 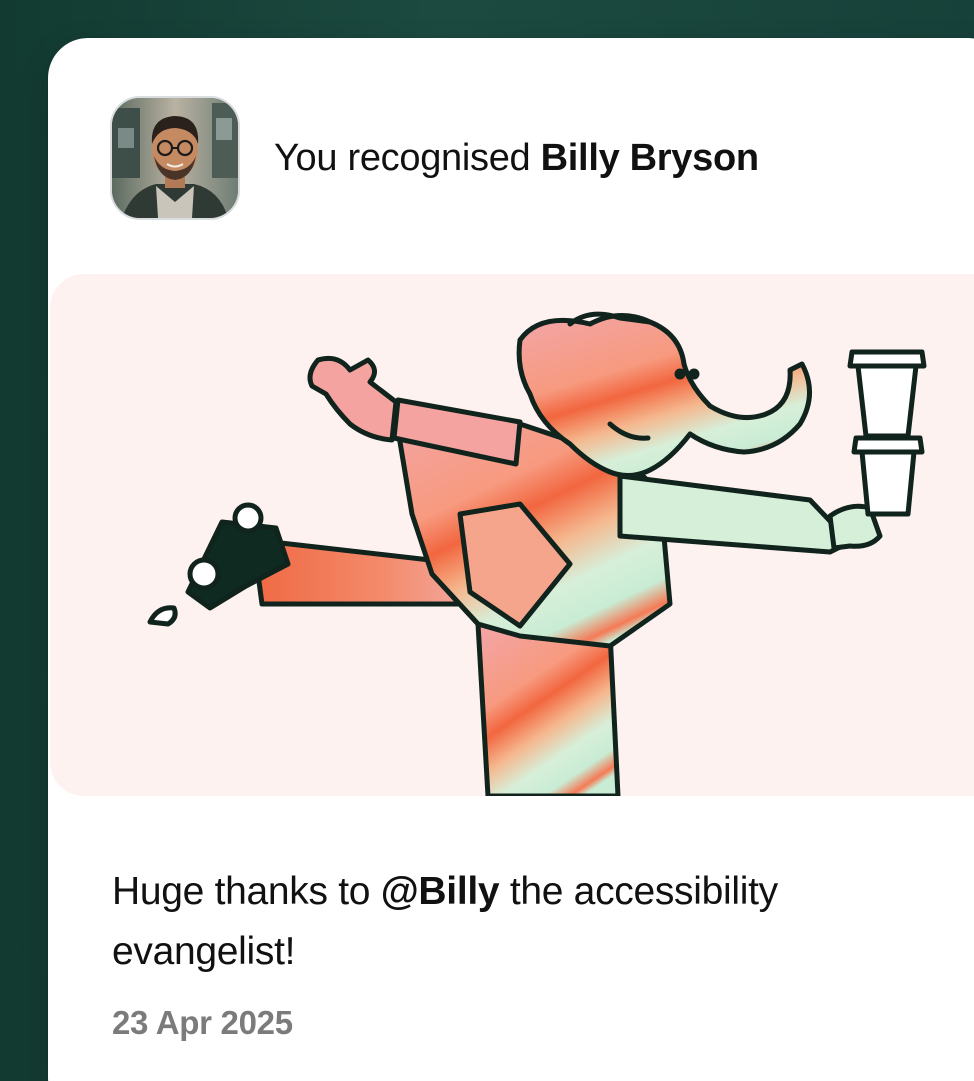 I want to click on recognition-prefix: You recognised, so click(x=402, y=157).